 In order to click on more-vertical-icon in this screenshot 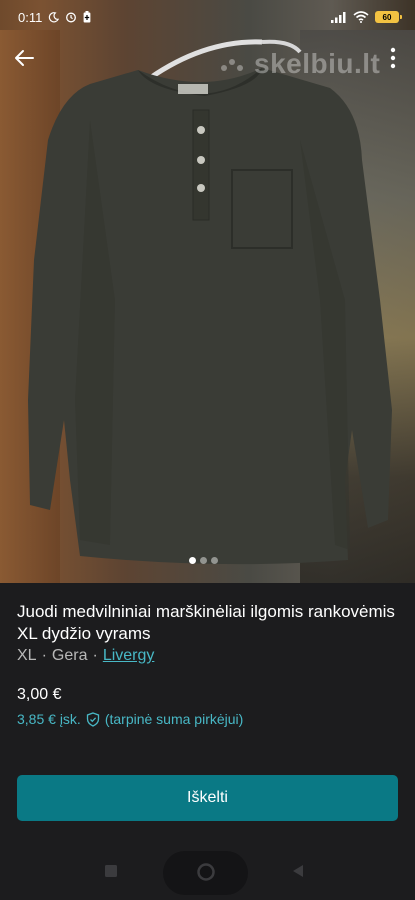, I will do `click(393, 58)`.